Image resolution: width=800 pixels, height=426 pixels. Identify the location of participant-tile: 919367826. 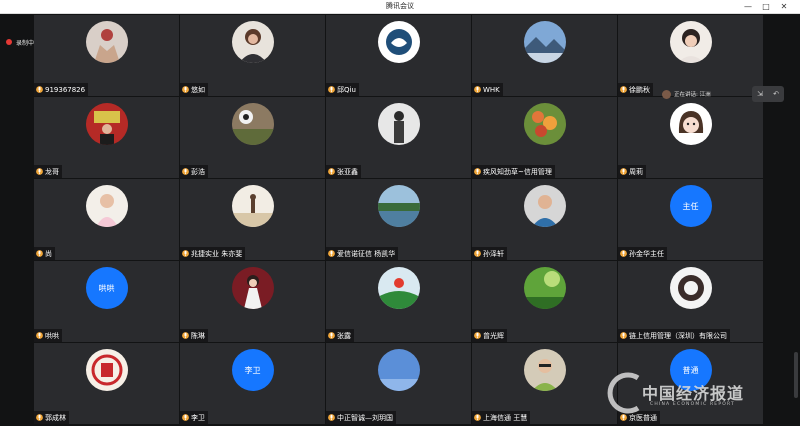
(106, 55).